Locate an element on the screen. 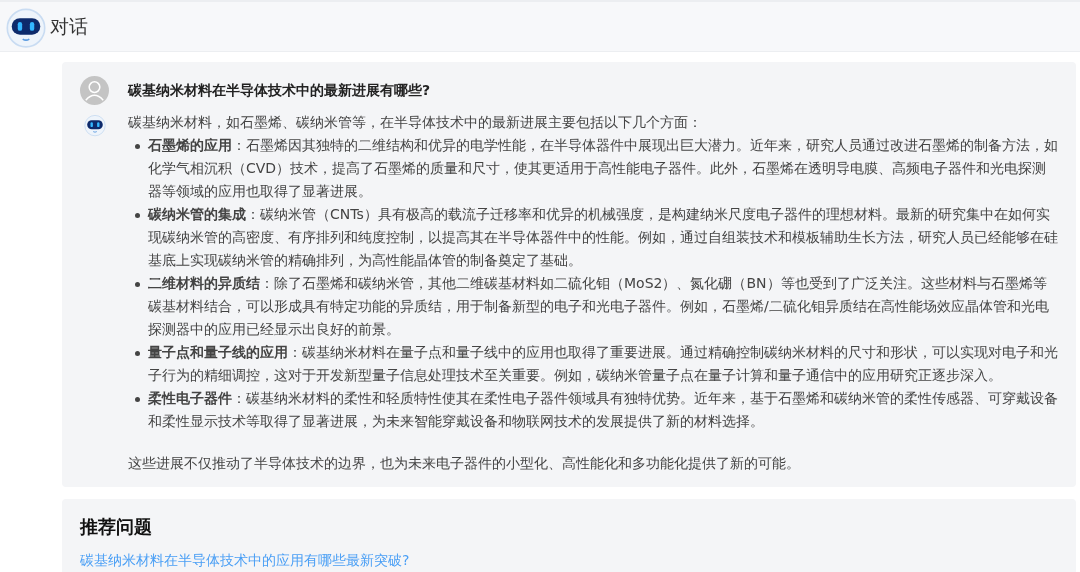 Image resolution: width=1080 pixels, height=572 pixels. recommended-question-link: 碳基纳米材料在半导体技术中的应用有哪些最新突破? is located at coordinates (245, 560).